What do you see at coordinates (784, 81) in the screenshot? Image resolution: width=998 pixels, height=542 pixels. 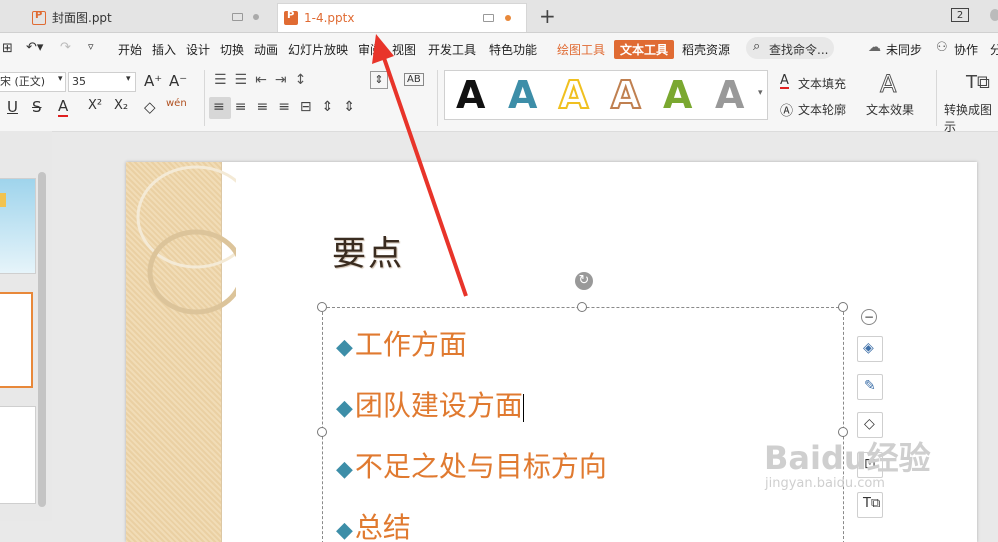 I see `text-fill-icon: A` at bounding box center [784, 81].